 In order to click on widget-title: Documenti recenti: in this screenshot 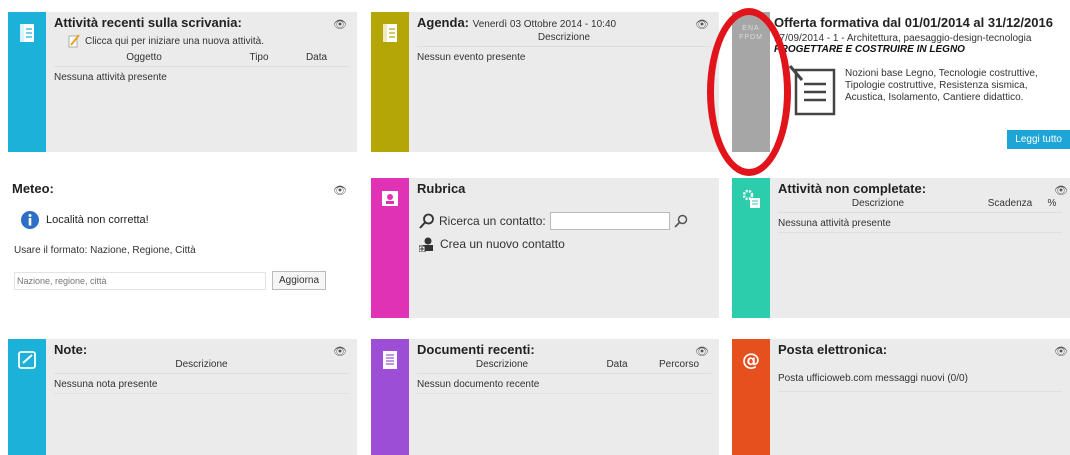, I will do `click(476, 349)`.